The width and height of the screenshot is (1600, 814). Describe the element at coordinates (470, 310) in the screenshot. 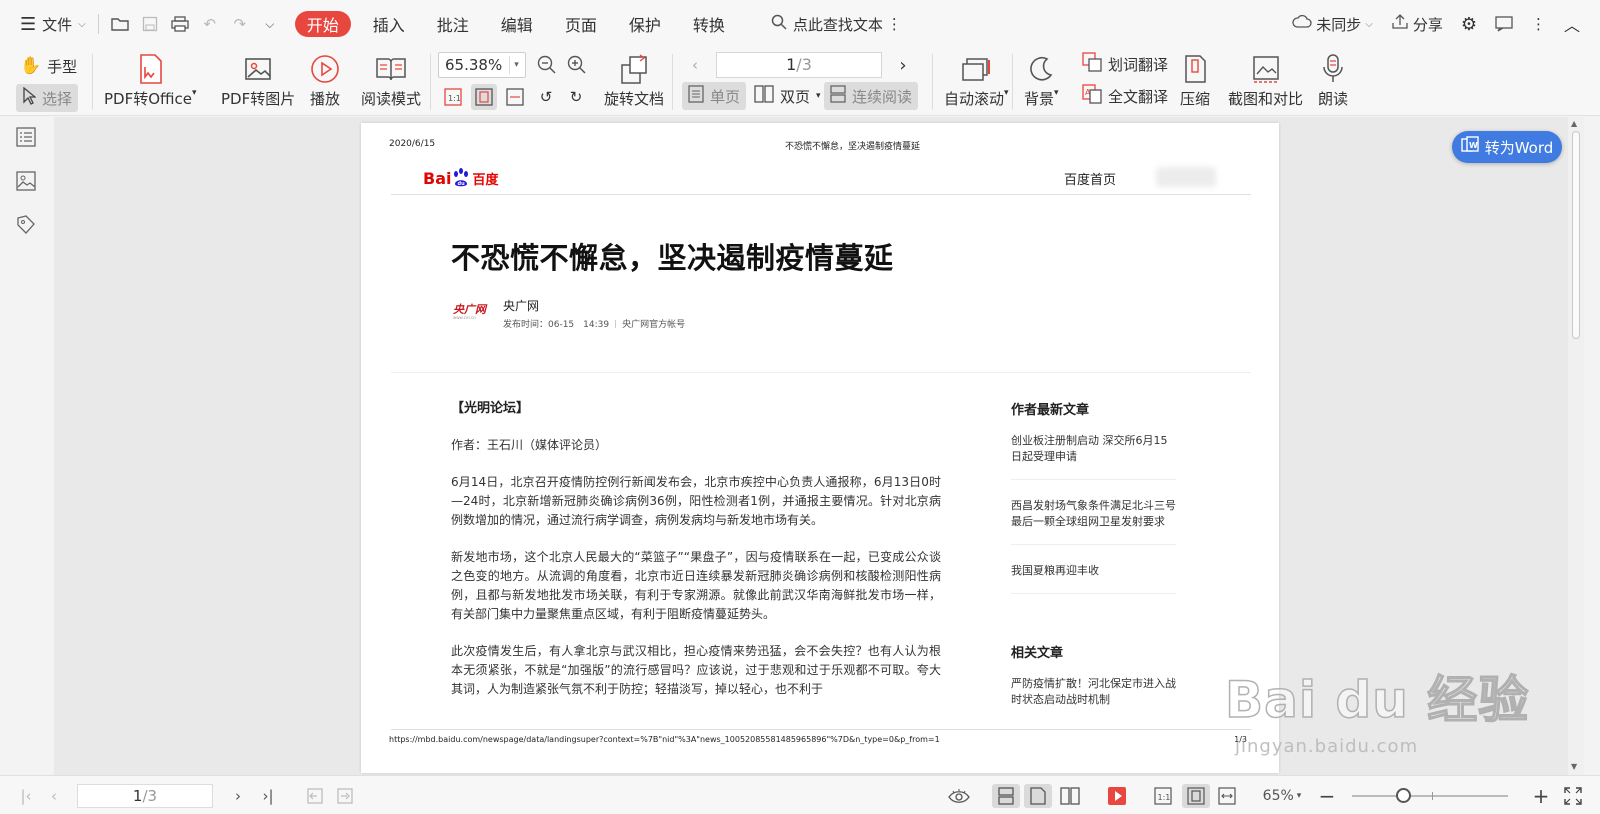

I see `source-logo: 央广网 www.cnr.cn` at that location.